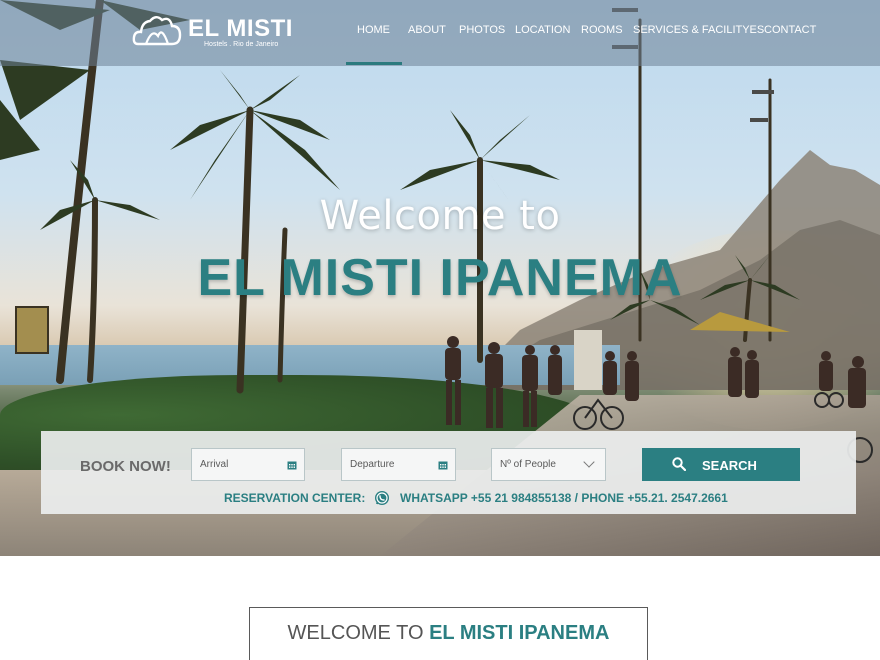  What do you see at coordinates (589, 462) in the screenshot?
I see `chevron-down-icon` at bounding box center [589, 462].